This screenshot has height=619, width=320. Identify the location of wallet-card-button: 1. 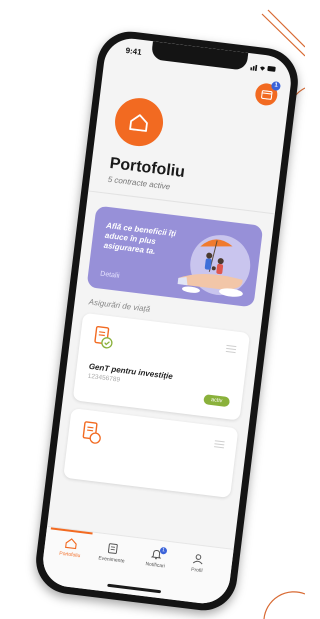
(267, 94).